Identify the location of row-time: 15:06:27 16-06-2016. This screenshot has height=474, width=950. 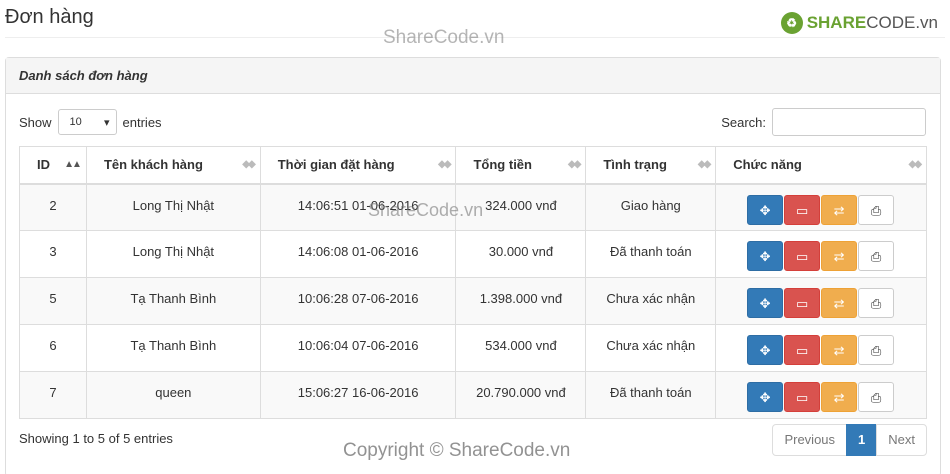
(358, 395).